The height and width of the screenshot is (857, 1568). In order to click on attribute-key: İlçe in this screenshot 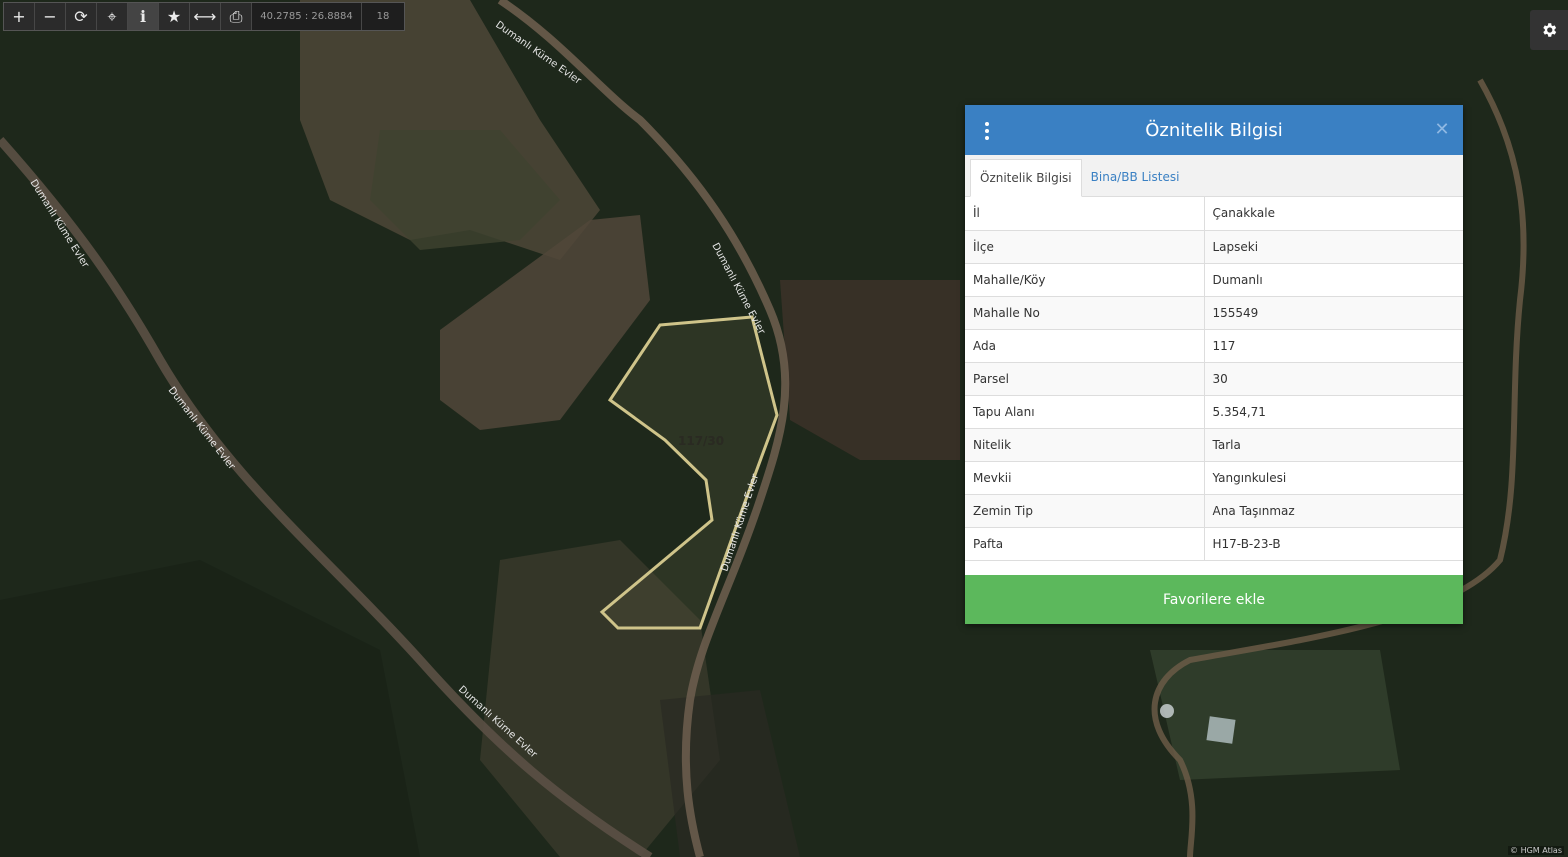, I will do `click(1085, 247)`.